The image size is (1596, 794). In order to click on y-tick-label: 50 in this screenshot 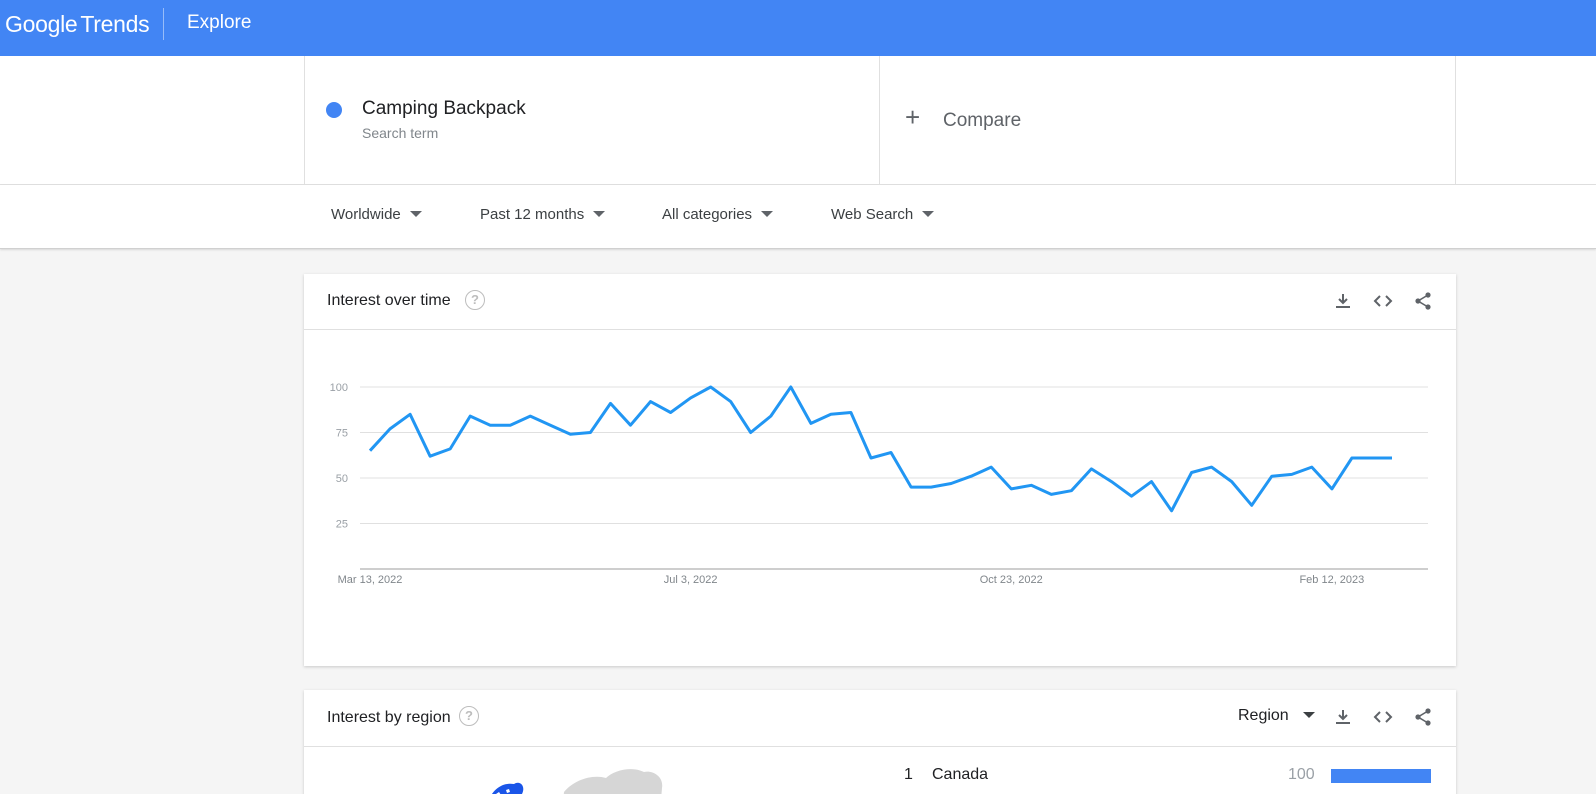, I will do `click(342, 479)`.